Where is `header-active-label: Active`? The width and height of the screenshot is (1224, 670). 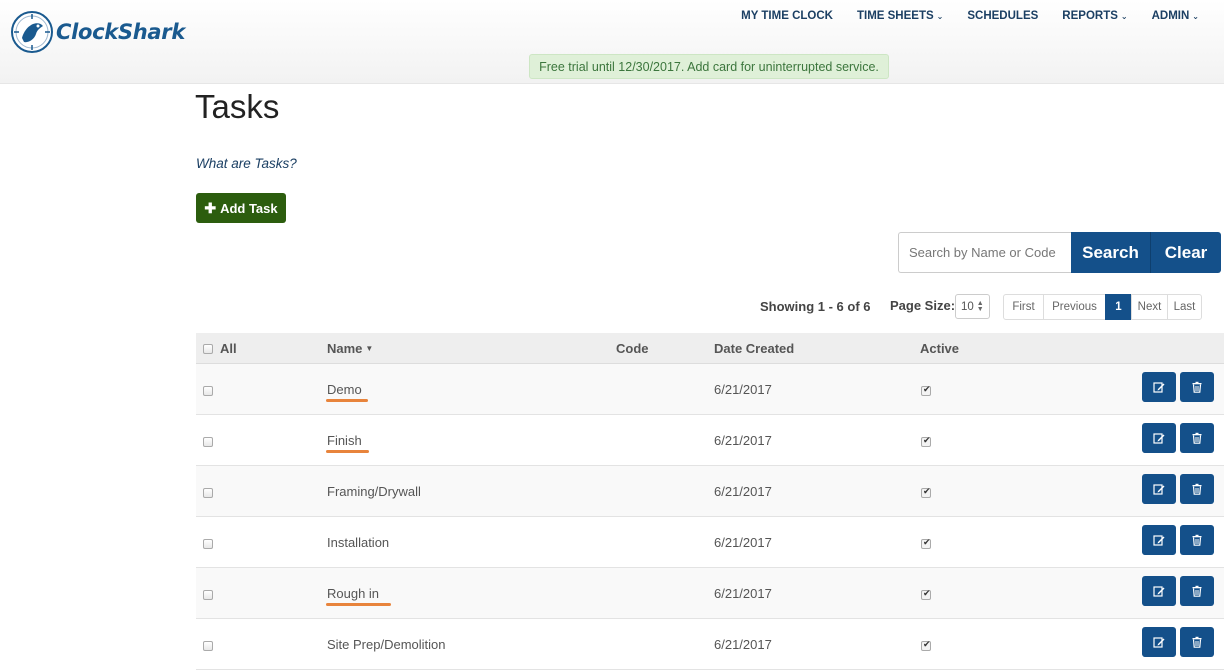
header-active-label: Active is located at coordinates (940, 348).